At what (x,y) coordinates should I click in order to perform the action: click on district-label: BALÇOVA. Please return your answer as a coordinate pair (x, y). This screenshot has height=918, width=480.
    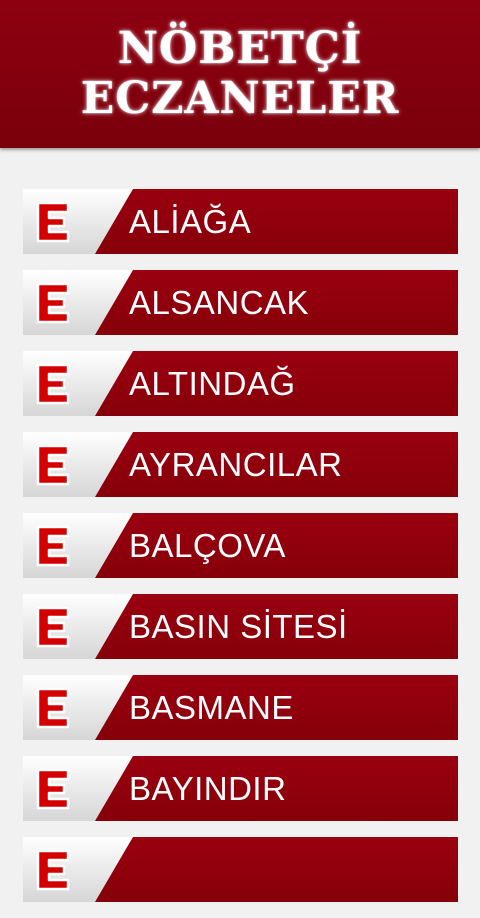
    Looking at the image, I should click on (207, 545).